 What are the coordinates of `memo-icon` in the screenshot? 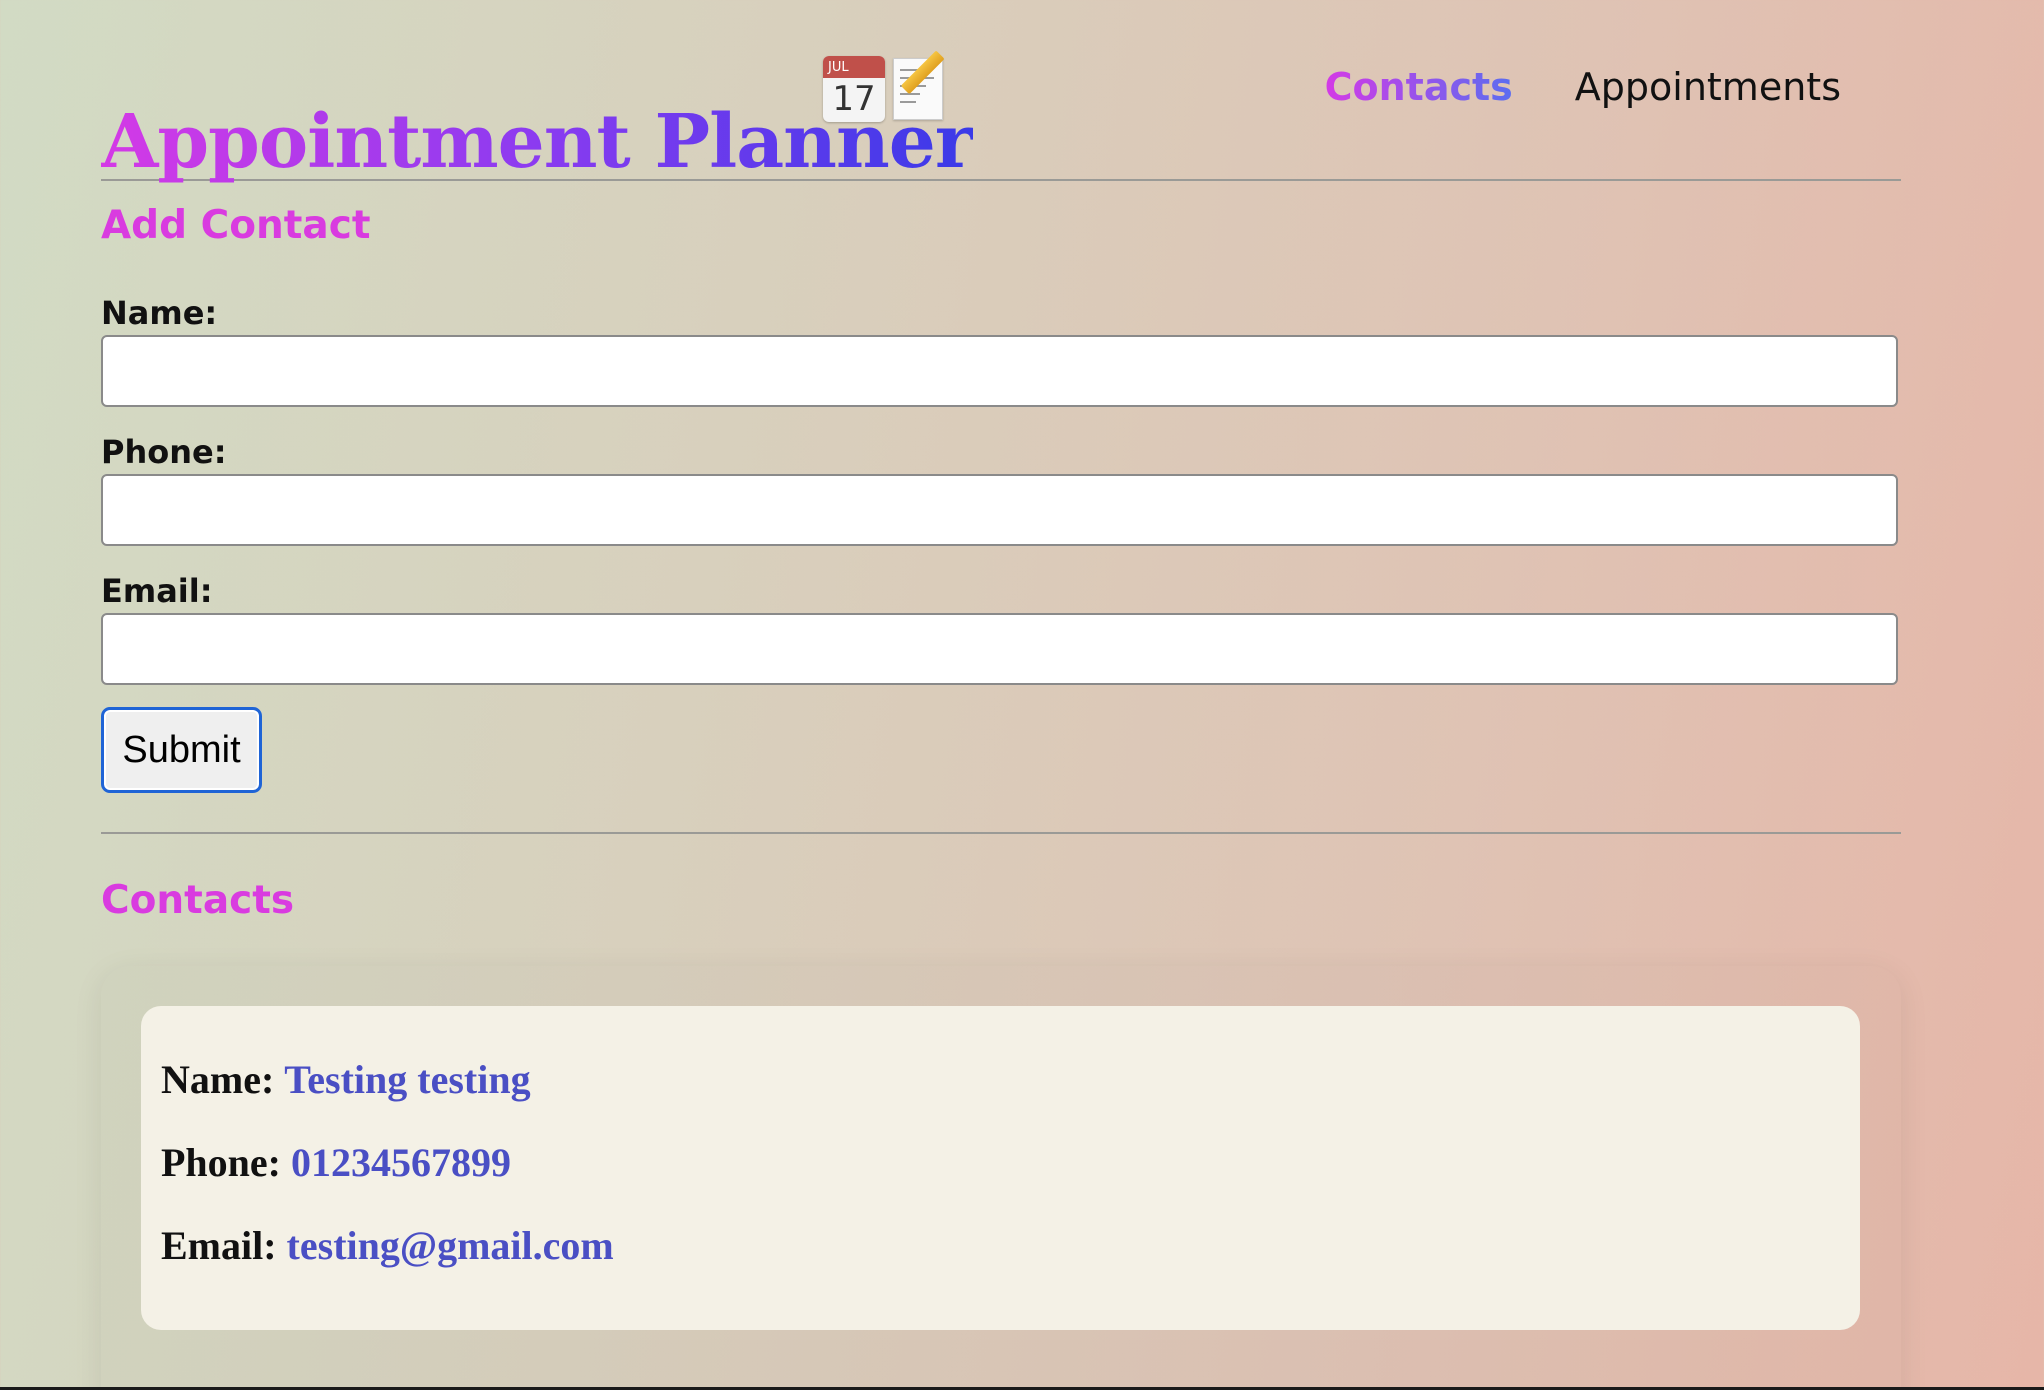 It's located at (918, 86).